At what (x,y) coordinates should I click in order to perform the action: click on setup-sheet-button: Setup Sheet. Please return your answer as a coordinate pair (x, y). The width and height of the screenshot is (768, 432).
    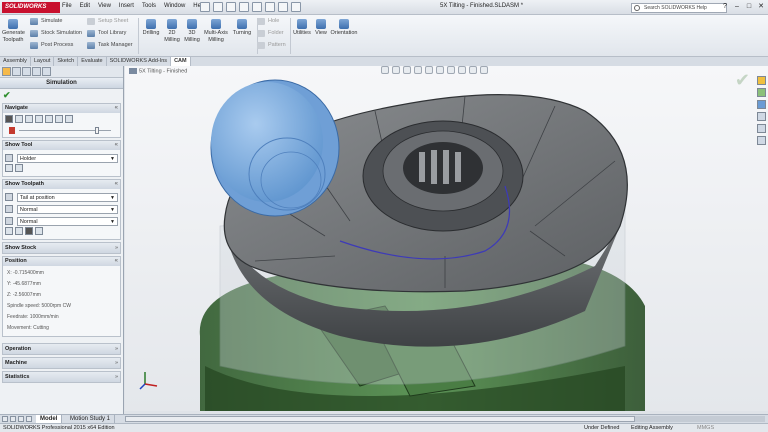
    Looking at the image, I should click on (107, 21).